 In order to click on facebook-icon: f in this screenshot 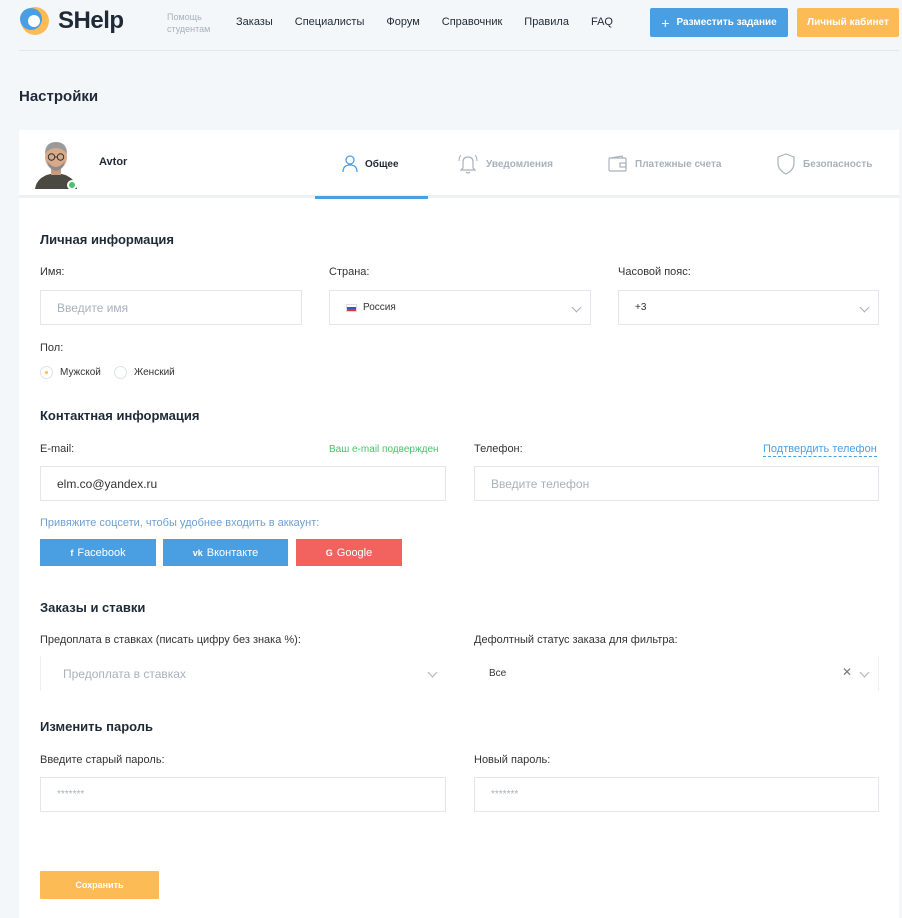, I will do `click(72, 552)`.